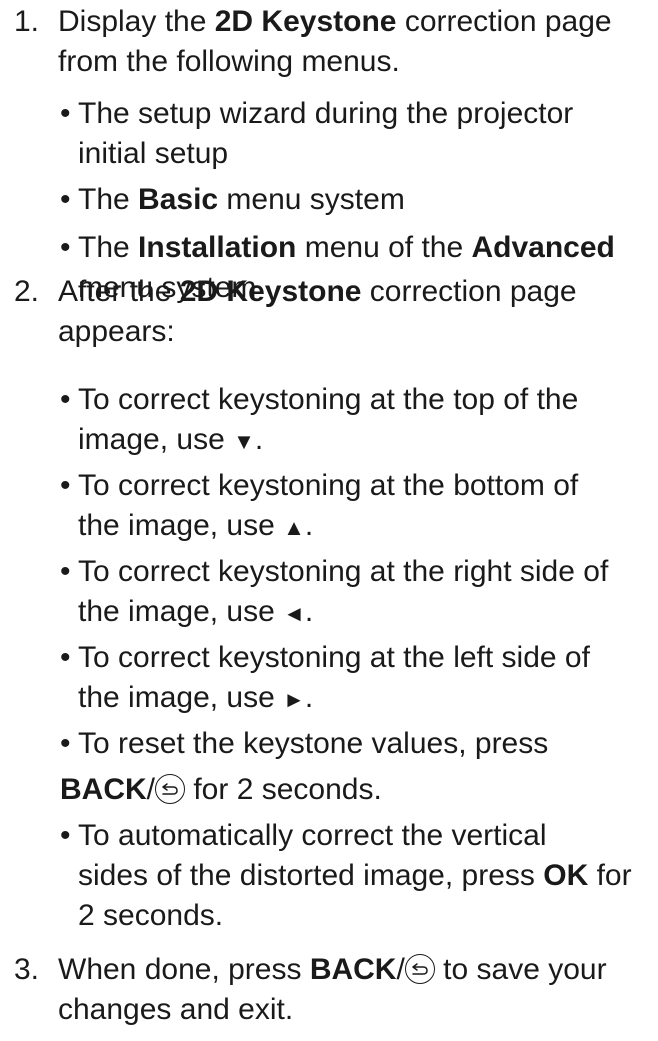 The height and width of the screenshot is (1041, 658). What do you see at coordinates (566, 875) in the screenshot?
I see `button-term: OK` at bounding box center [566, 875].